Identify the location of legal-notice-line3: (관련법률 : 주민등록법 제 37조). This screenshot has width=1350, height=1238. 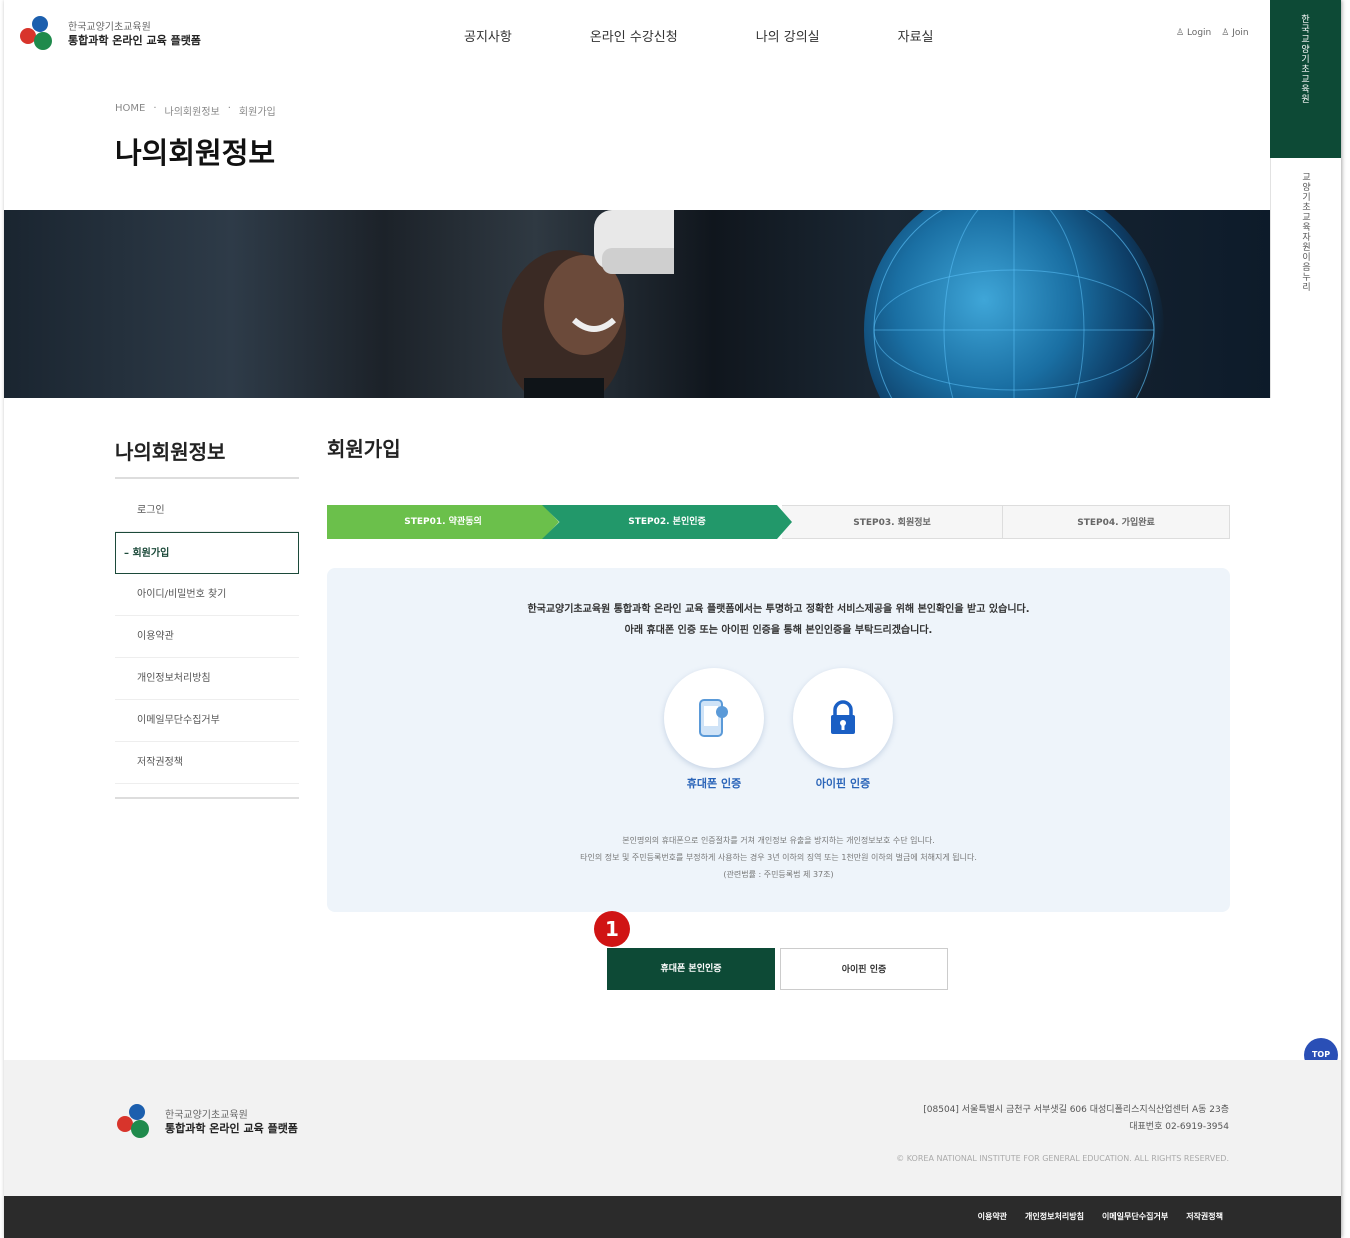
(778, 874).